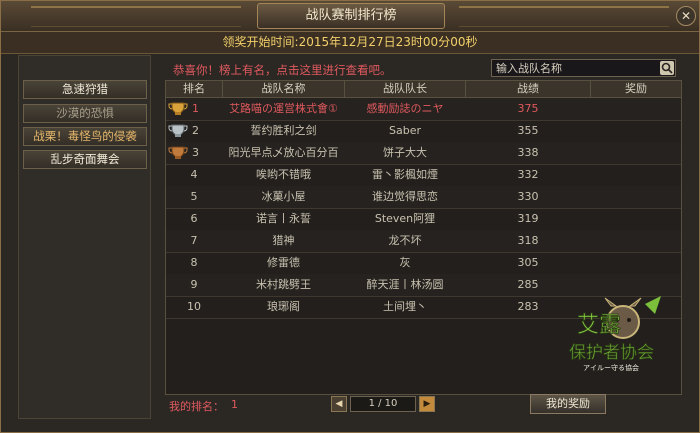 The width and height of the screenshot is (700, 433). I want to click on captain-cell: Steven阿狸, so click(405, 218).